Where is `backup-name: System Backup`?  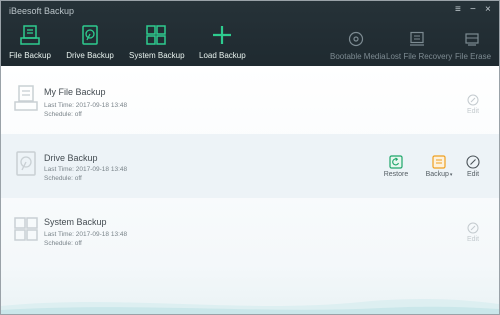
backup-name: System Backup is located at coordinates (75, 222).